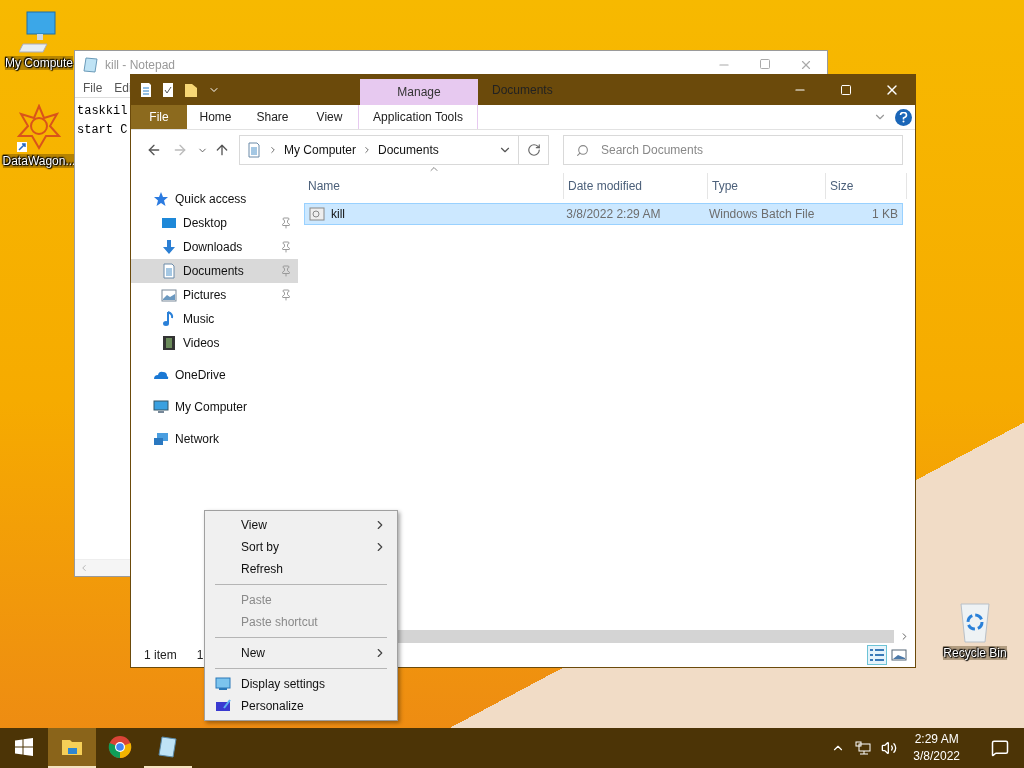  What do you see at coordinates (418, 117) in the screenshot?
I see `ribbon-tab: Application Tools` at bounding box center [418, 117].